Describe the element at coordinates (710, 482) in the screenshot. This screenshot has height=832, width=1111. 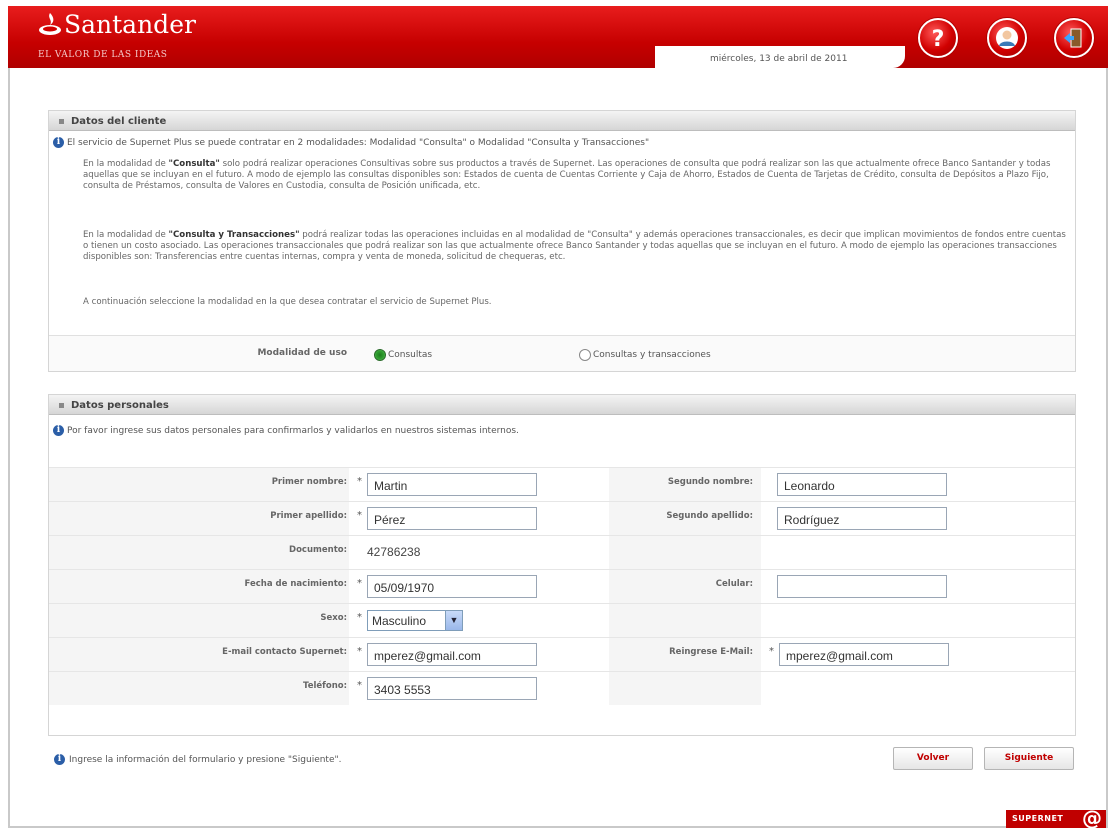
I see `segundo-nombre-label: Segundo nombre:` at that location.